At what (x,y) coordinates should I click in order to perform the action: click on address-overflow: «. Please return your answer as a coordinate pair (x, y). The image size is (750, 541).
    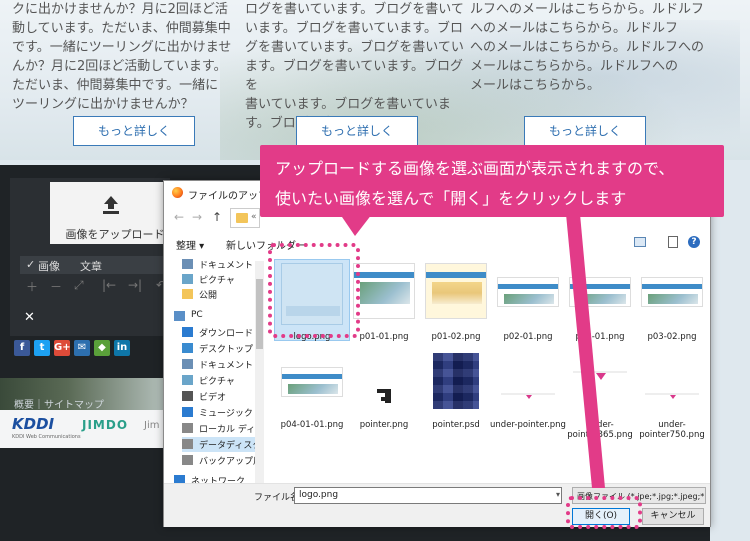
    Looking at the image, I should click on (254, 217).